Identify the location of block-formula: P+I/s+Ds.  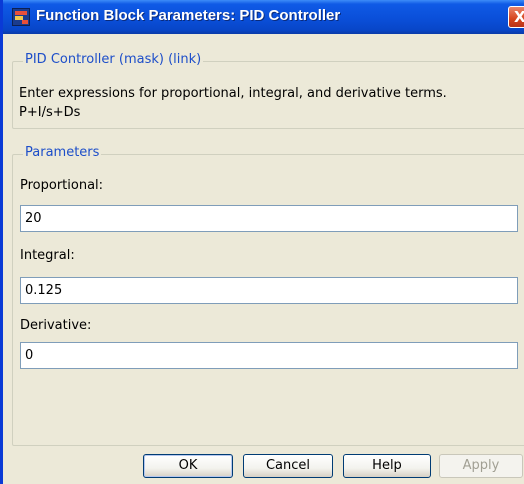
(50, 112).